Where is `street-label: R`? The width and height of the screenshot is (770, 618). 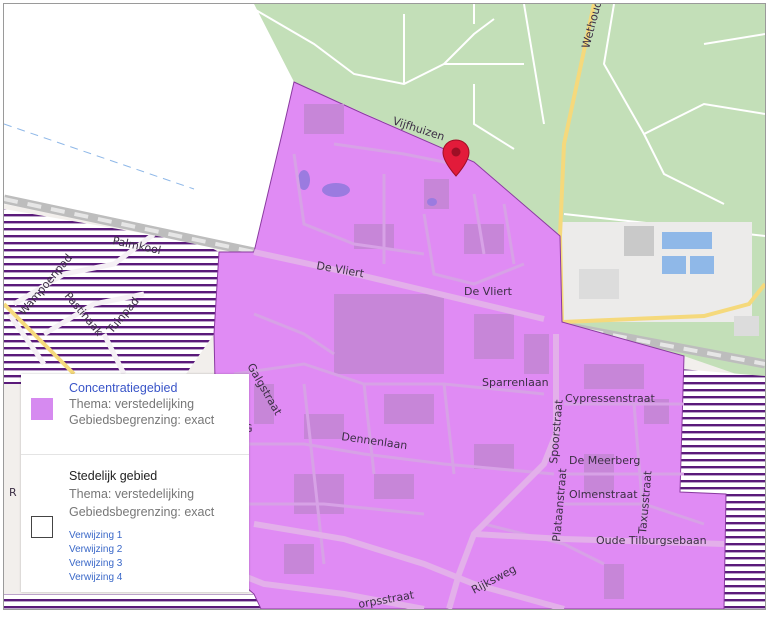
street-label: R is located at coordinates (13, 492).